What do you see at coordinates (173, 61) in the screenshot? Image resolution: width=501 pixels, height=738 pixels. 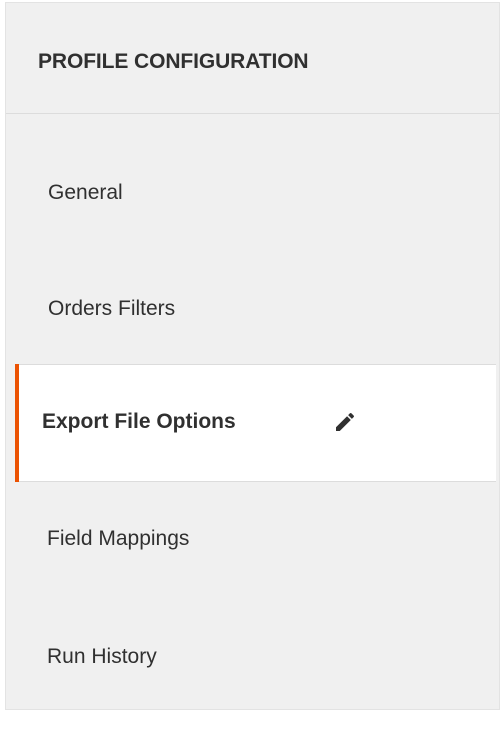 I see `panel-title: PROFILE CONFIGURATION` at bounding box center [173, 61].